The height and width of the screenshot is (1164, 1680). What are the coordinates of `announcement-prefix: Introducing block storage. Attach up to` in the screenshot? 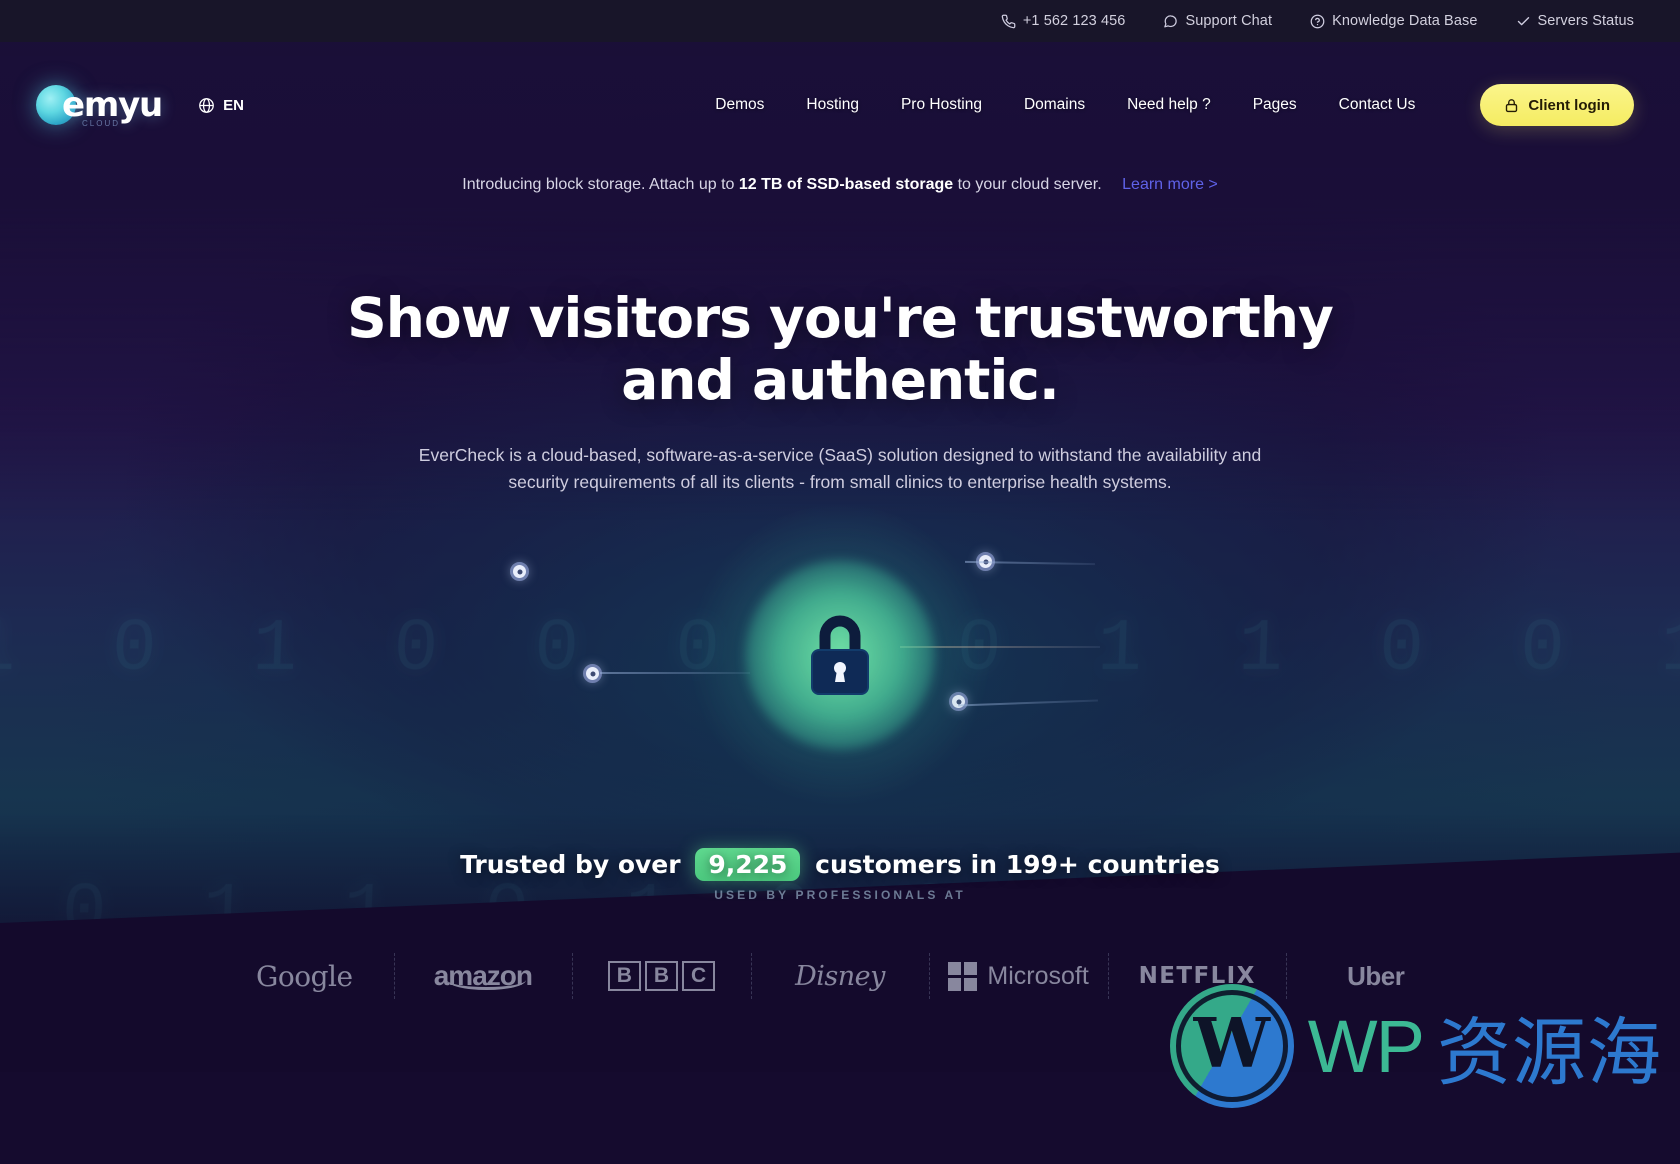 It's located at (598, 184).